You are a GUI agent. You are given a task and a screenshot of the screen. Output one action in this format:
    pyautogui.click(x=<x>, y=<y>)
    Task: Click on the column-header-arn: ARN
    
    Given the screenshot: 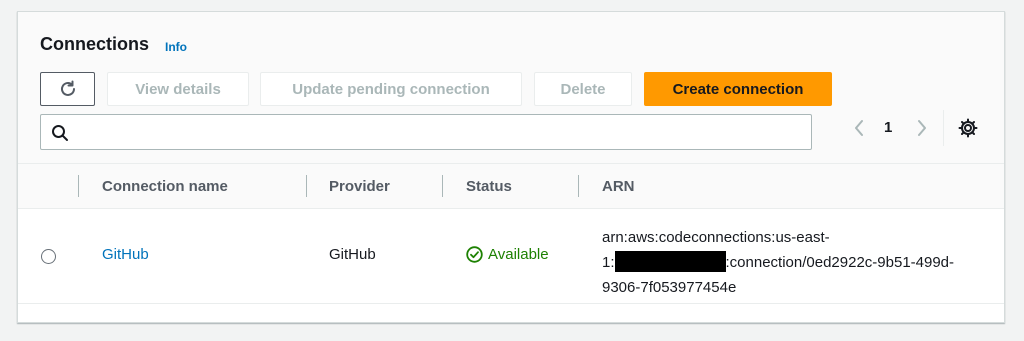 What is the action you would take?
    pyautogui.click(x=618, y=186)
    